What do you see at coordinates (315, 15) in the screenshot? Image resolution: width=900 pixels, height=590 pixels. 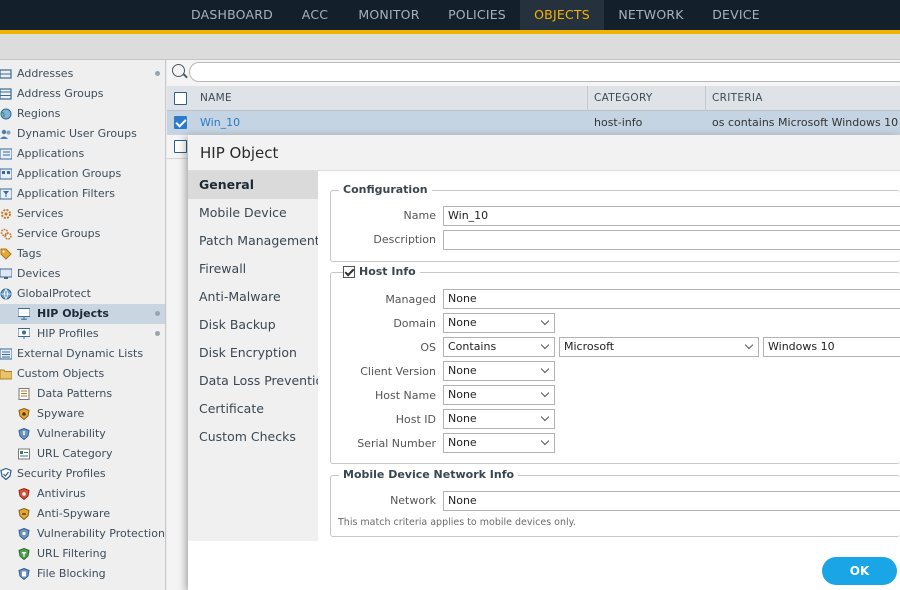 I see `tab-acc: ACC` at bounding box center [315, 15].